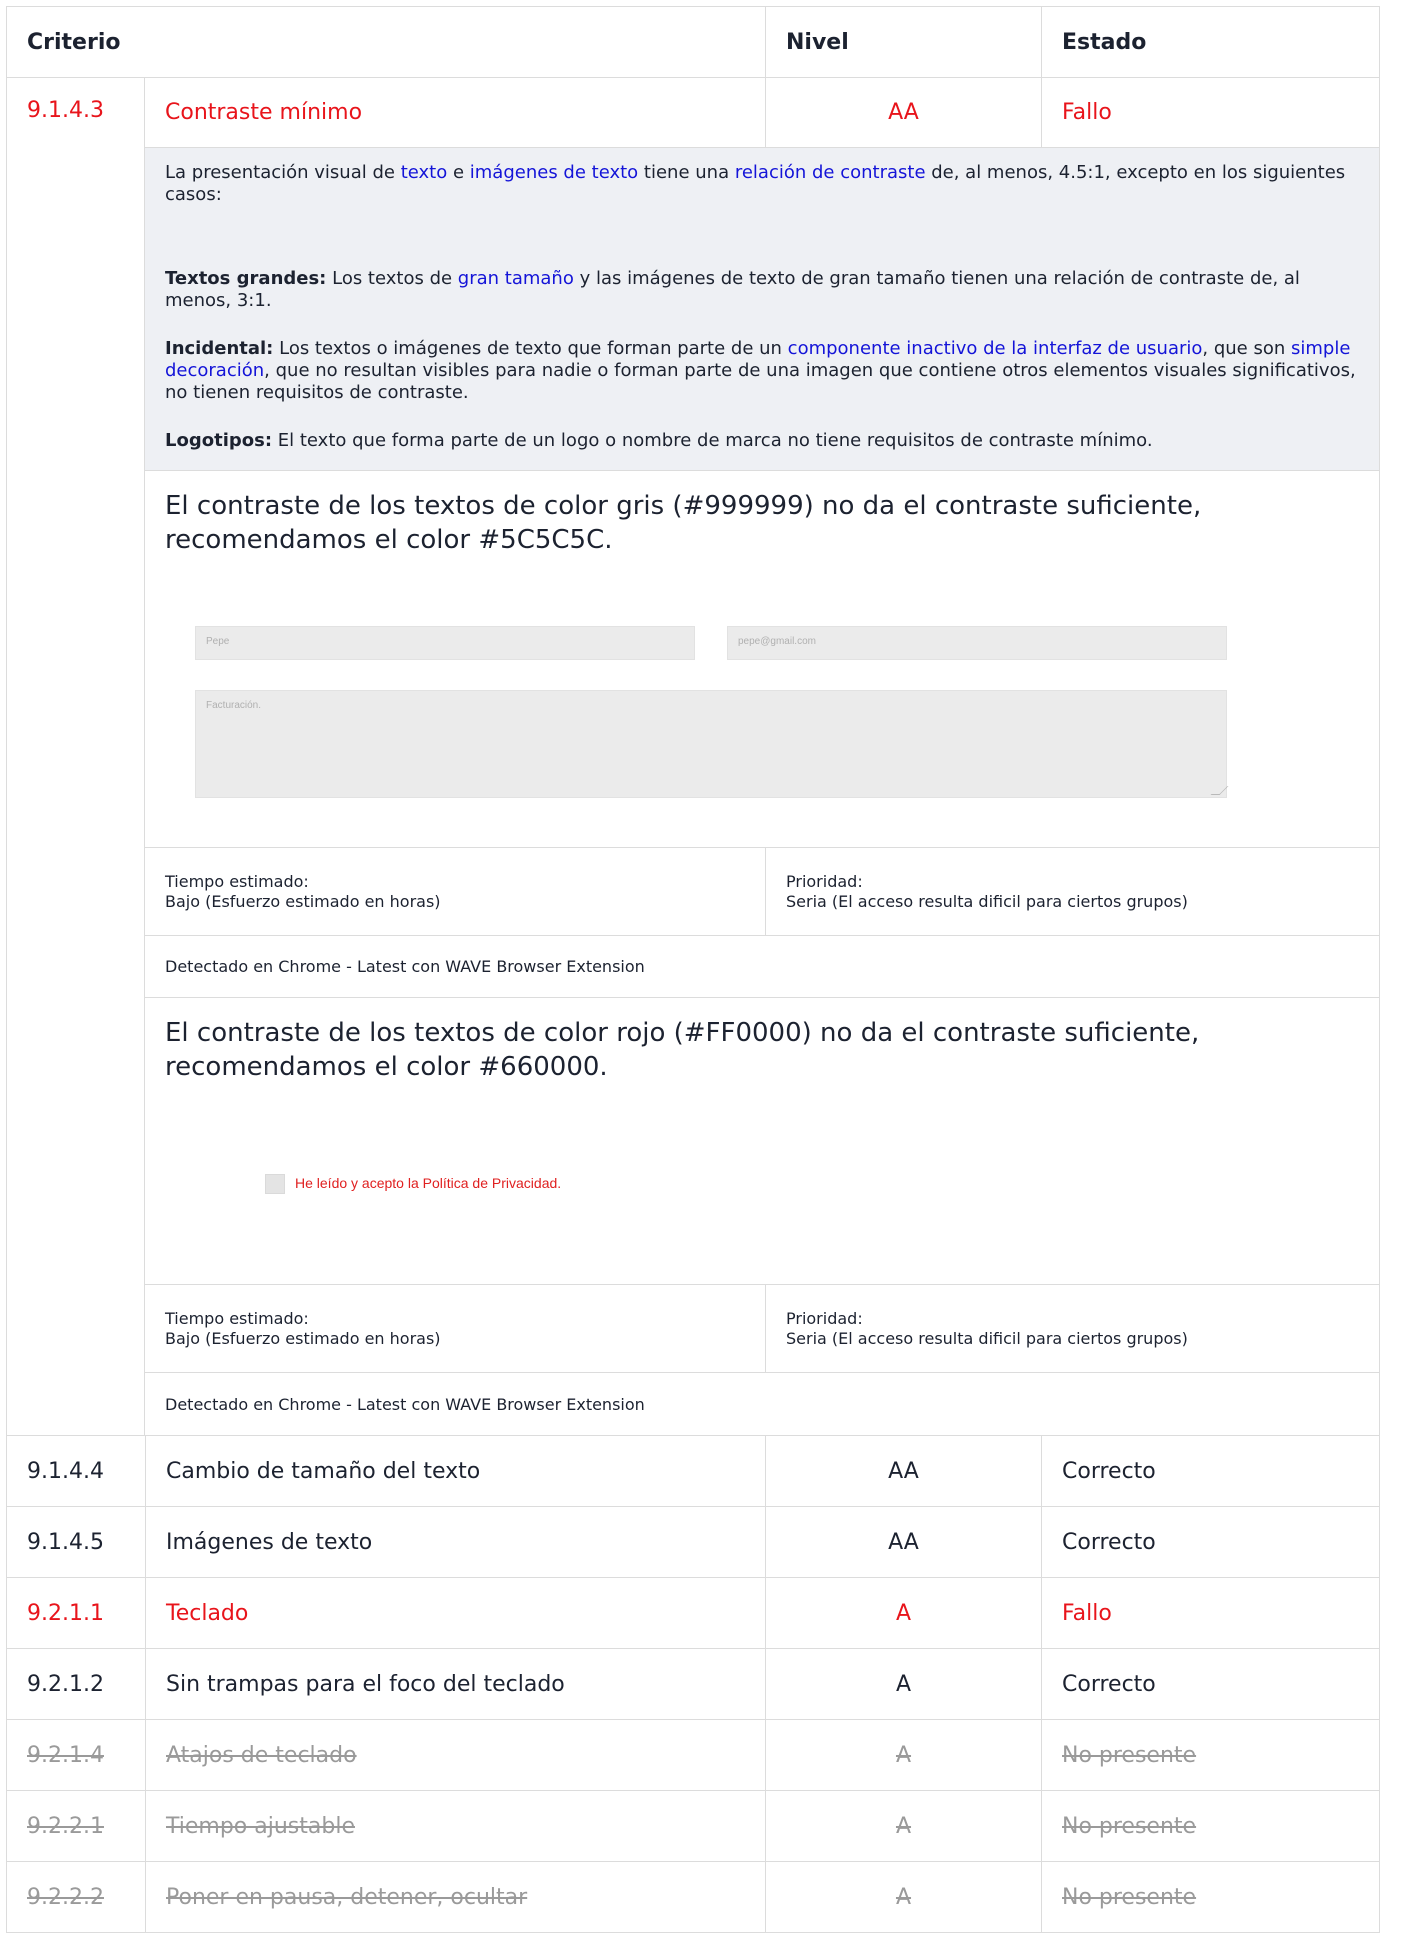  I want to click on criterion-number: 9.2.1.1, so click(65, 1613).